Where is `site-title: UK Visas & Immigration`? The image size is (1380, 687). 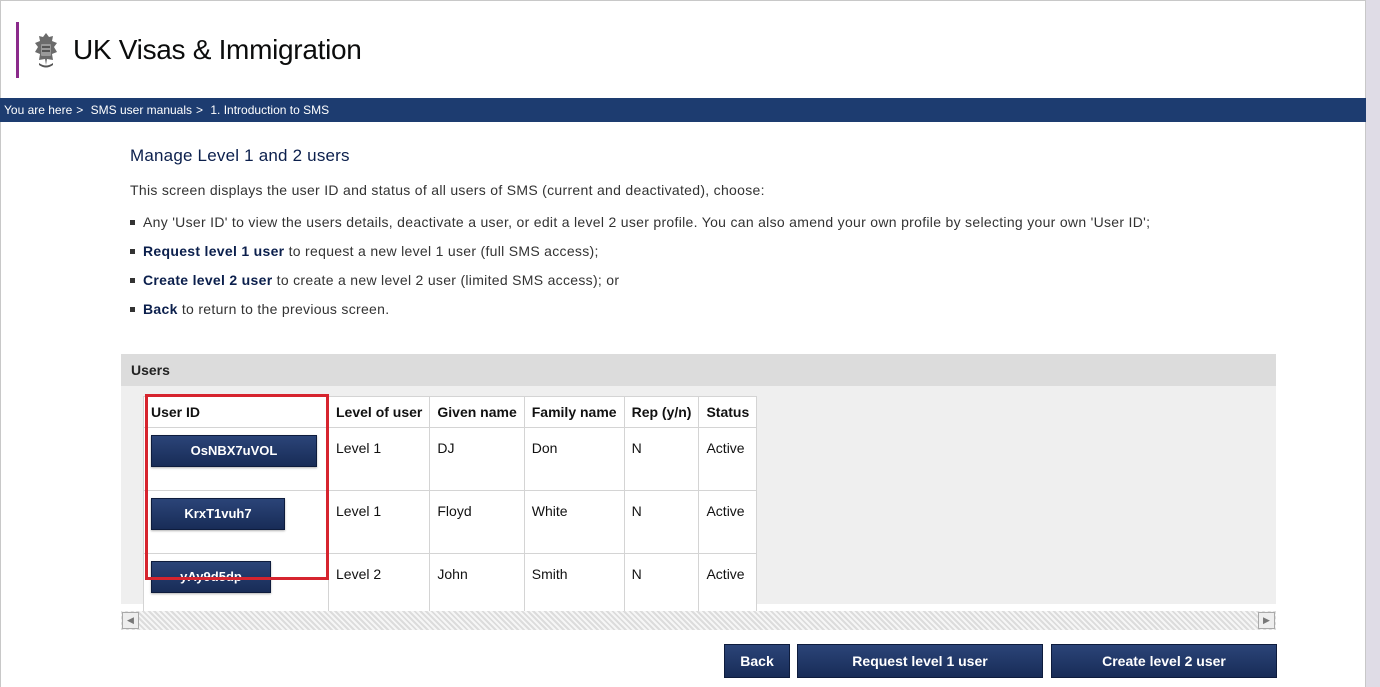 site-title: UK Visas & Immigration is located at coordinates (217, 49).